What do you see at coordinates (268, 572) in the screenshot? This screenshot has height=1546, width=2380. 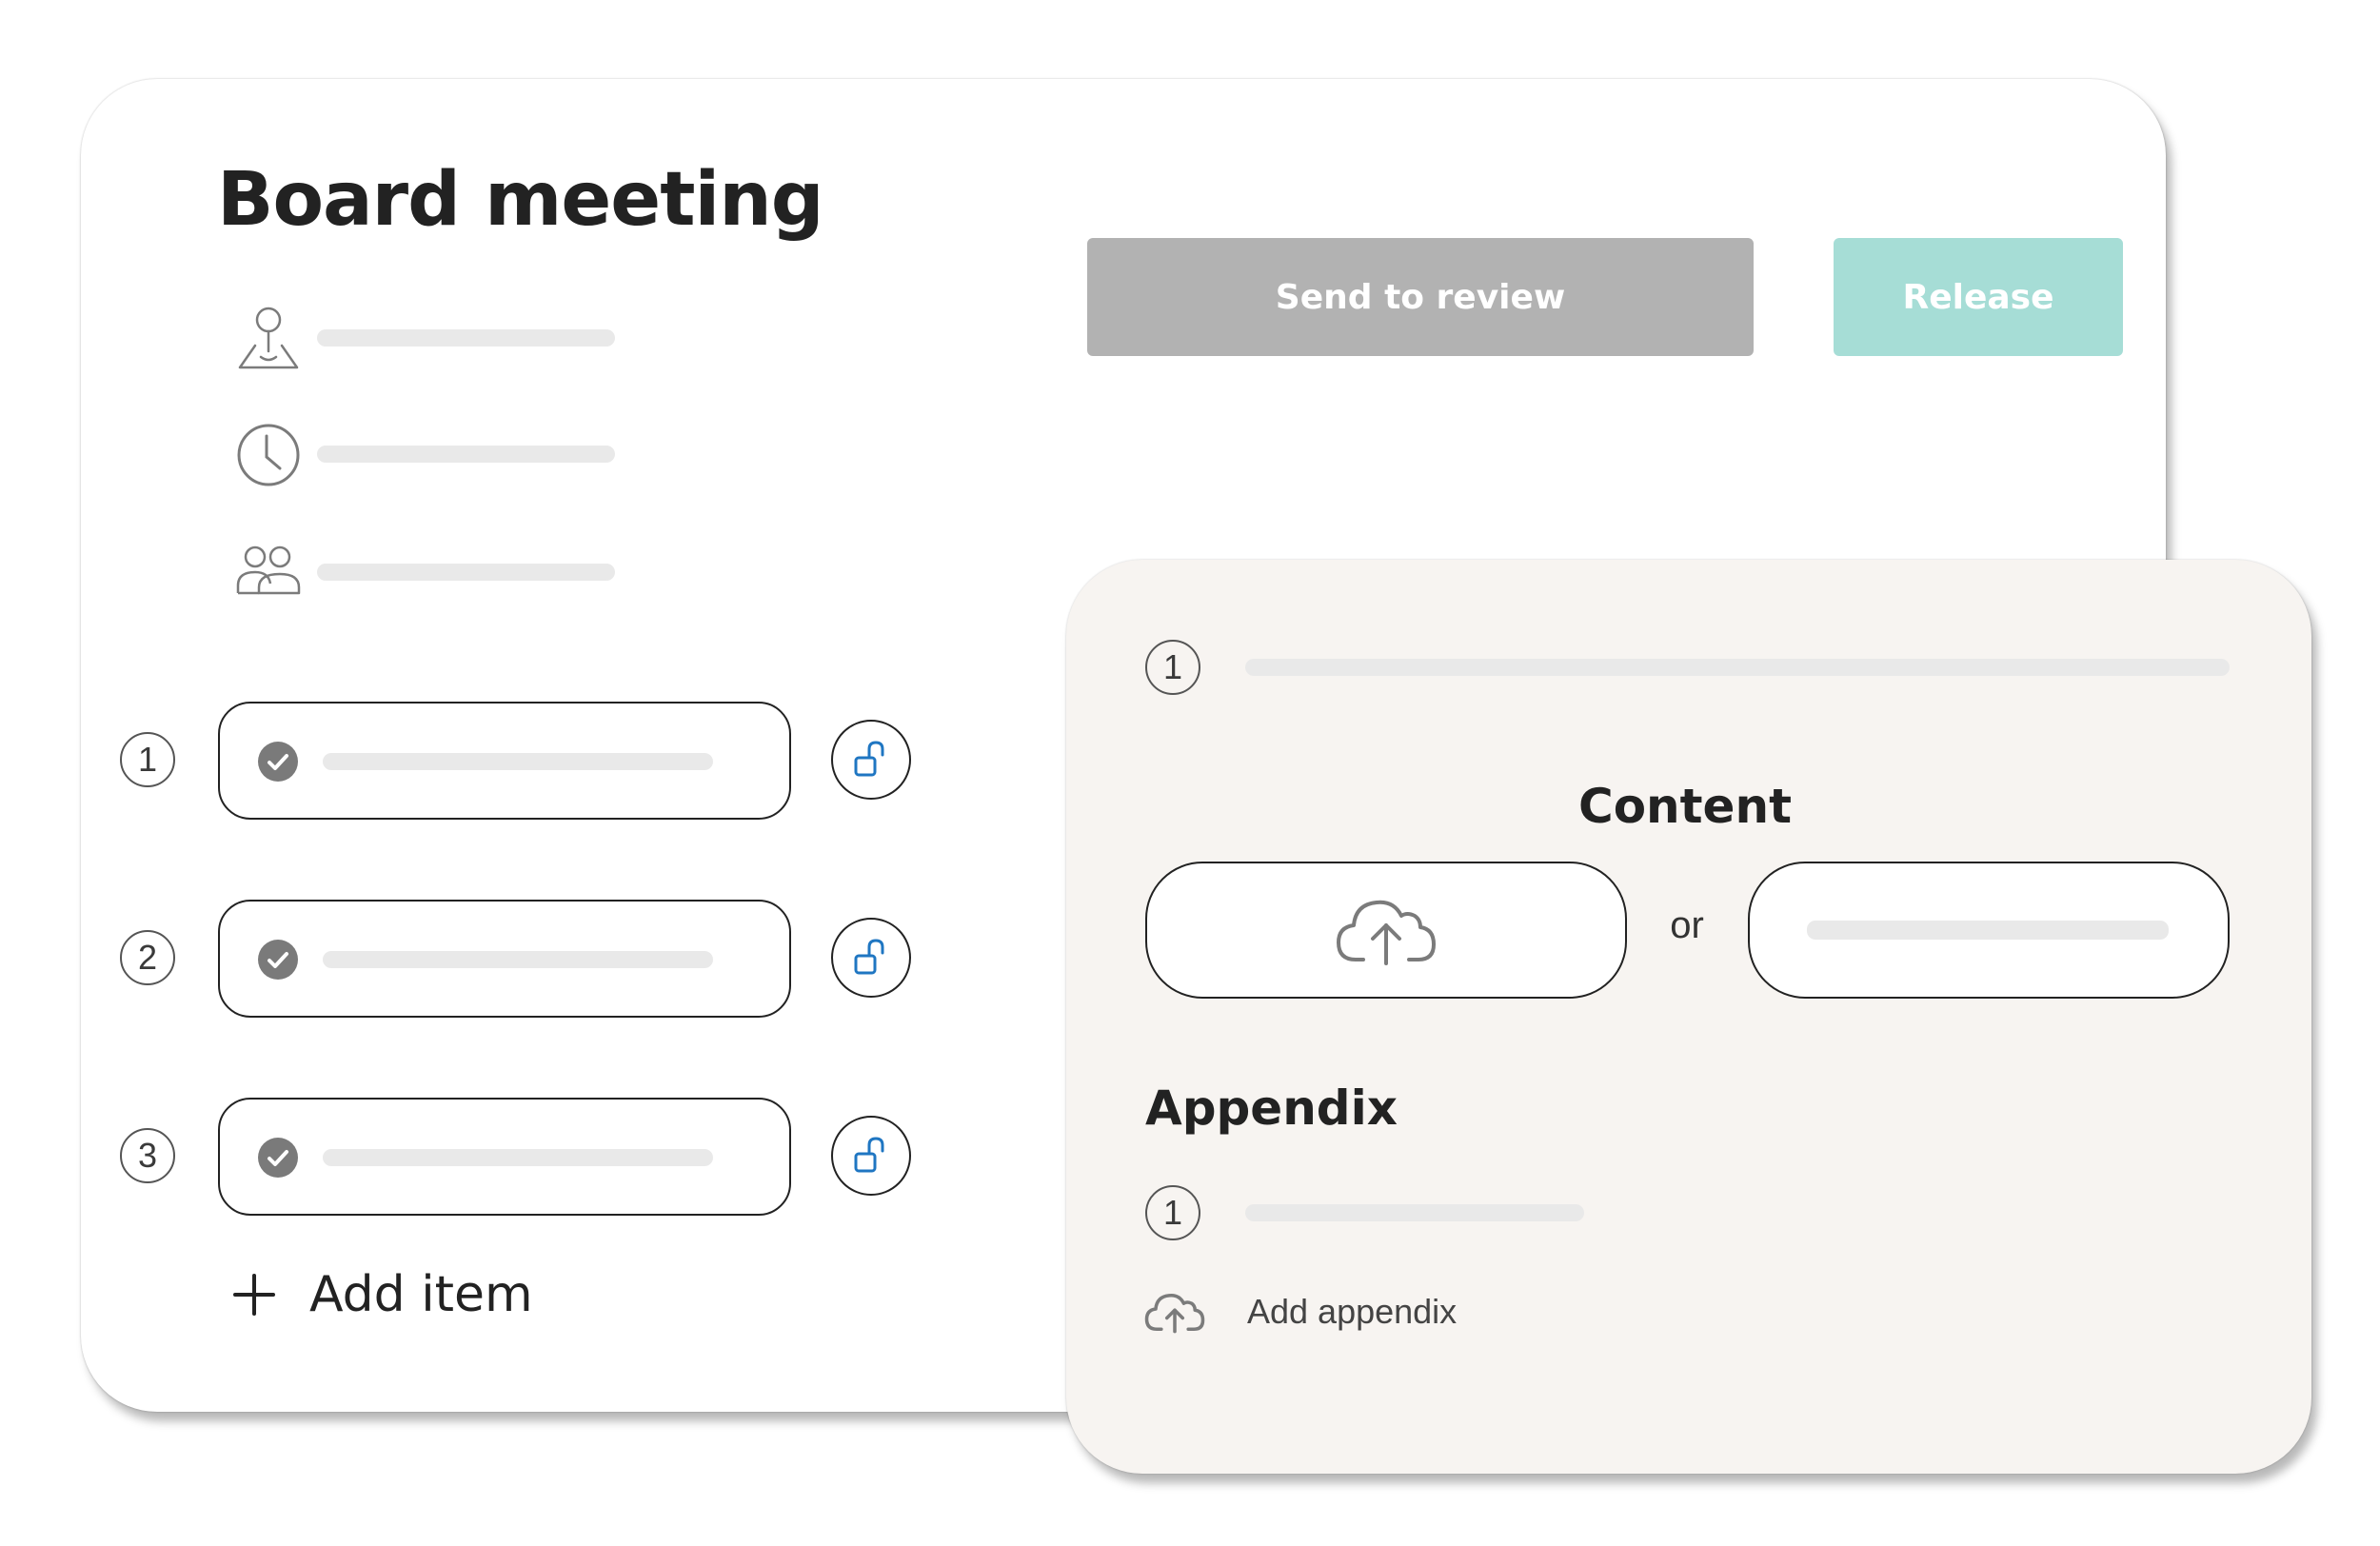 I see `participants-icon` at bounding box center [268, 572].